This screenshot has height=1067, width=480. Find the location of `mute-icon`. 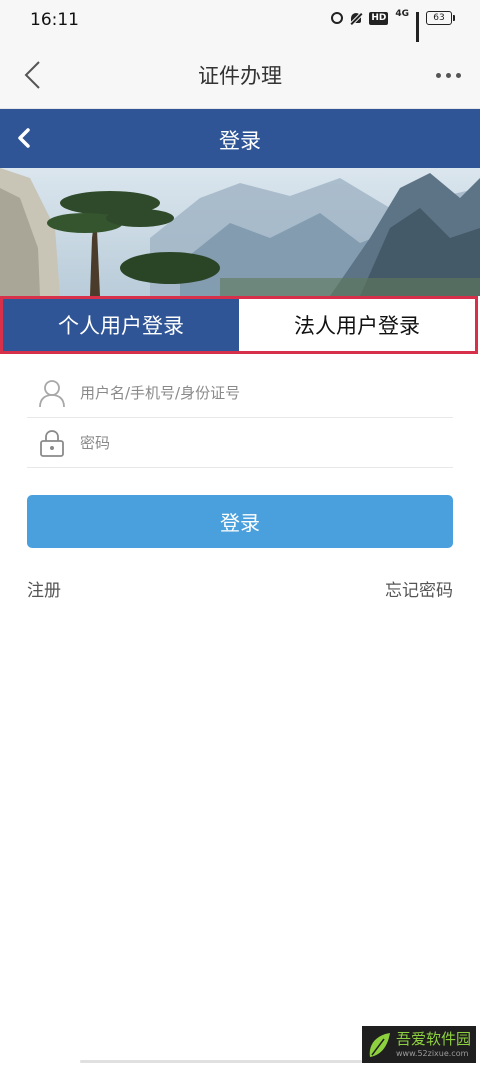

mute-icon is located at coordinates (356, 18).